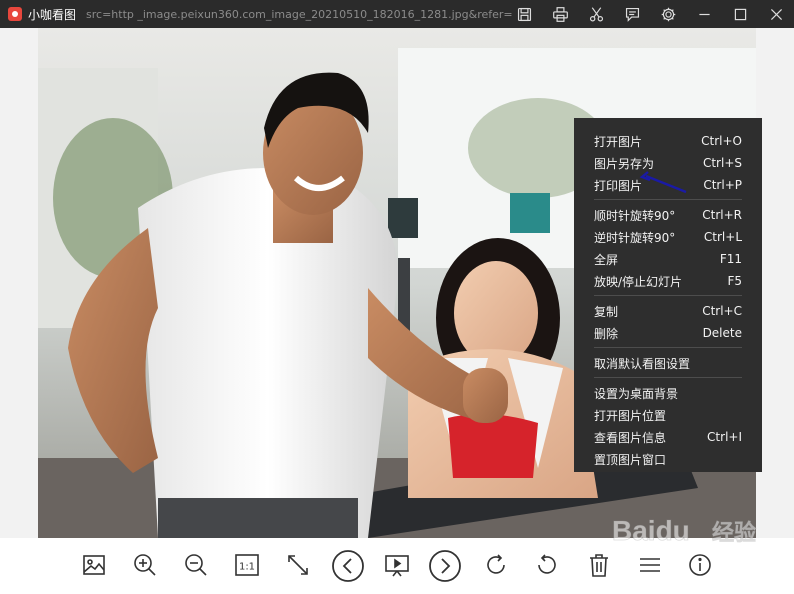  I want to click on app-title: 小咖看图, so click(52, 14).